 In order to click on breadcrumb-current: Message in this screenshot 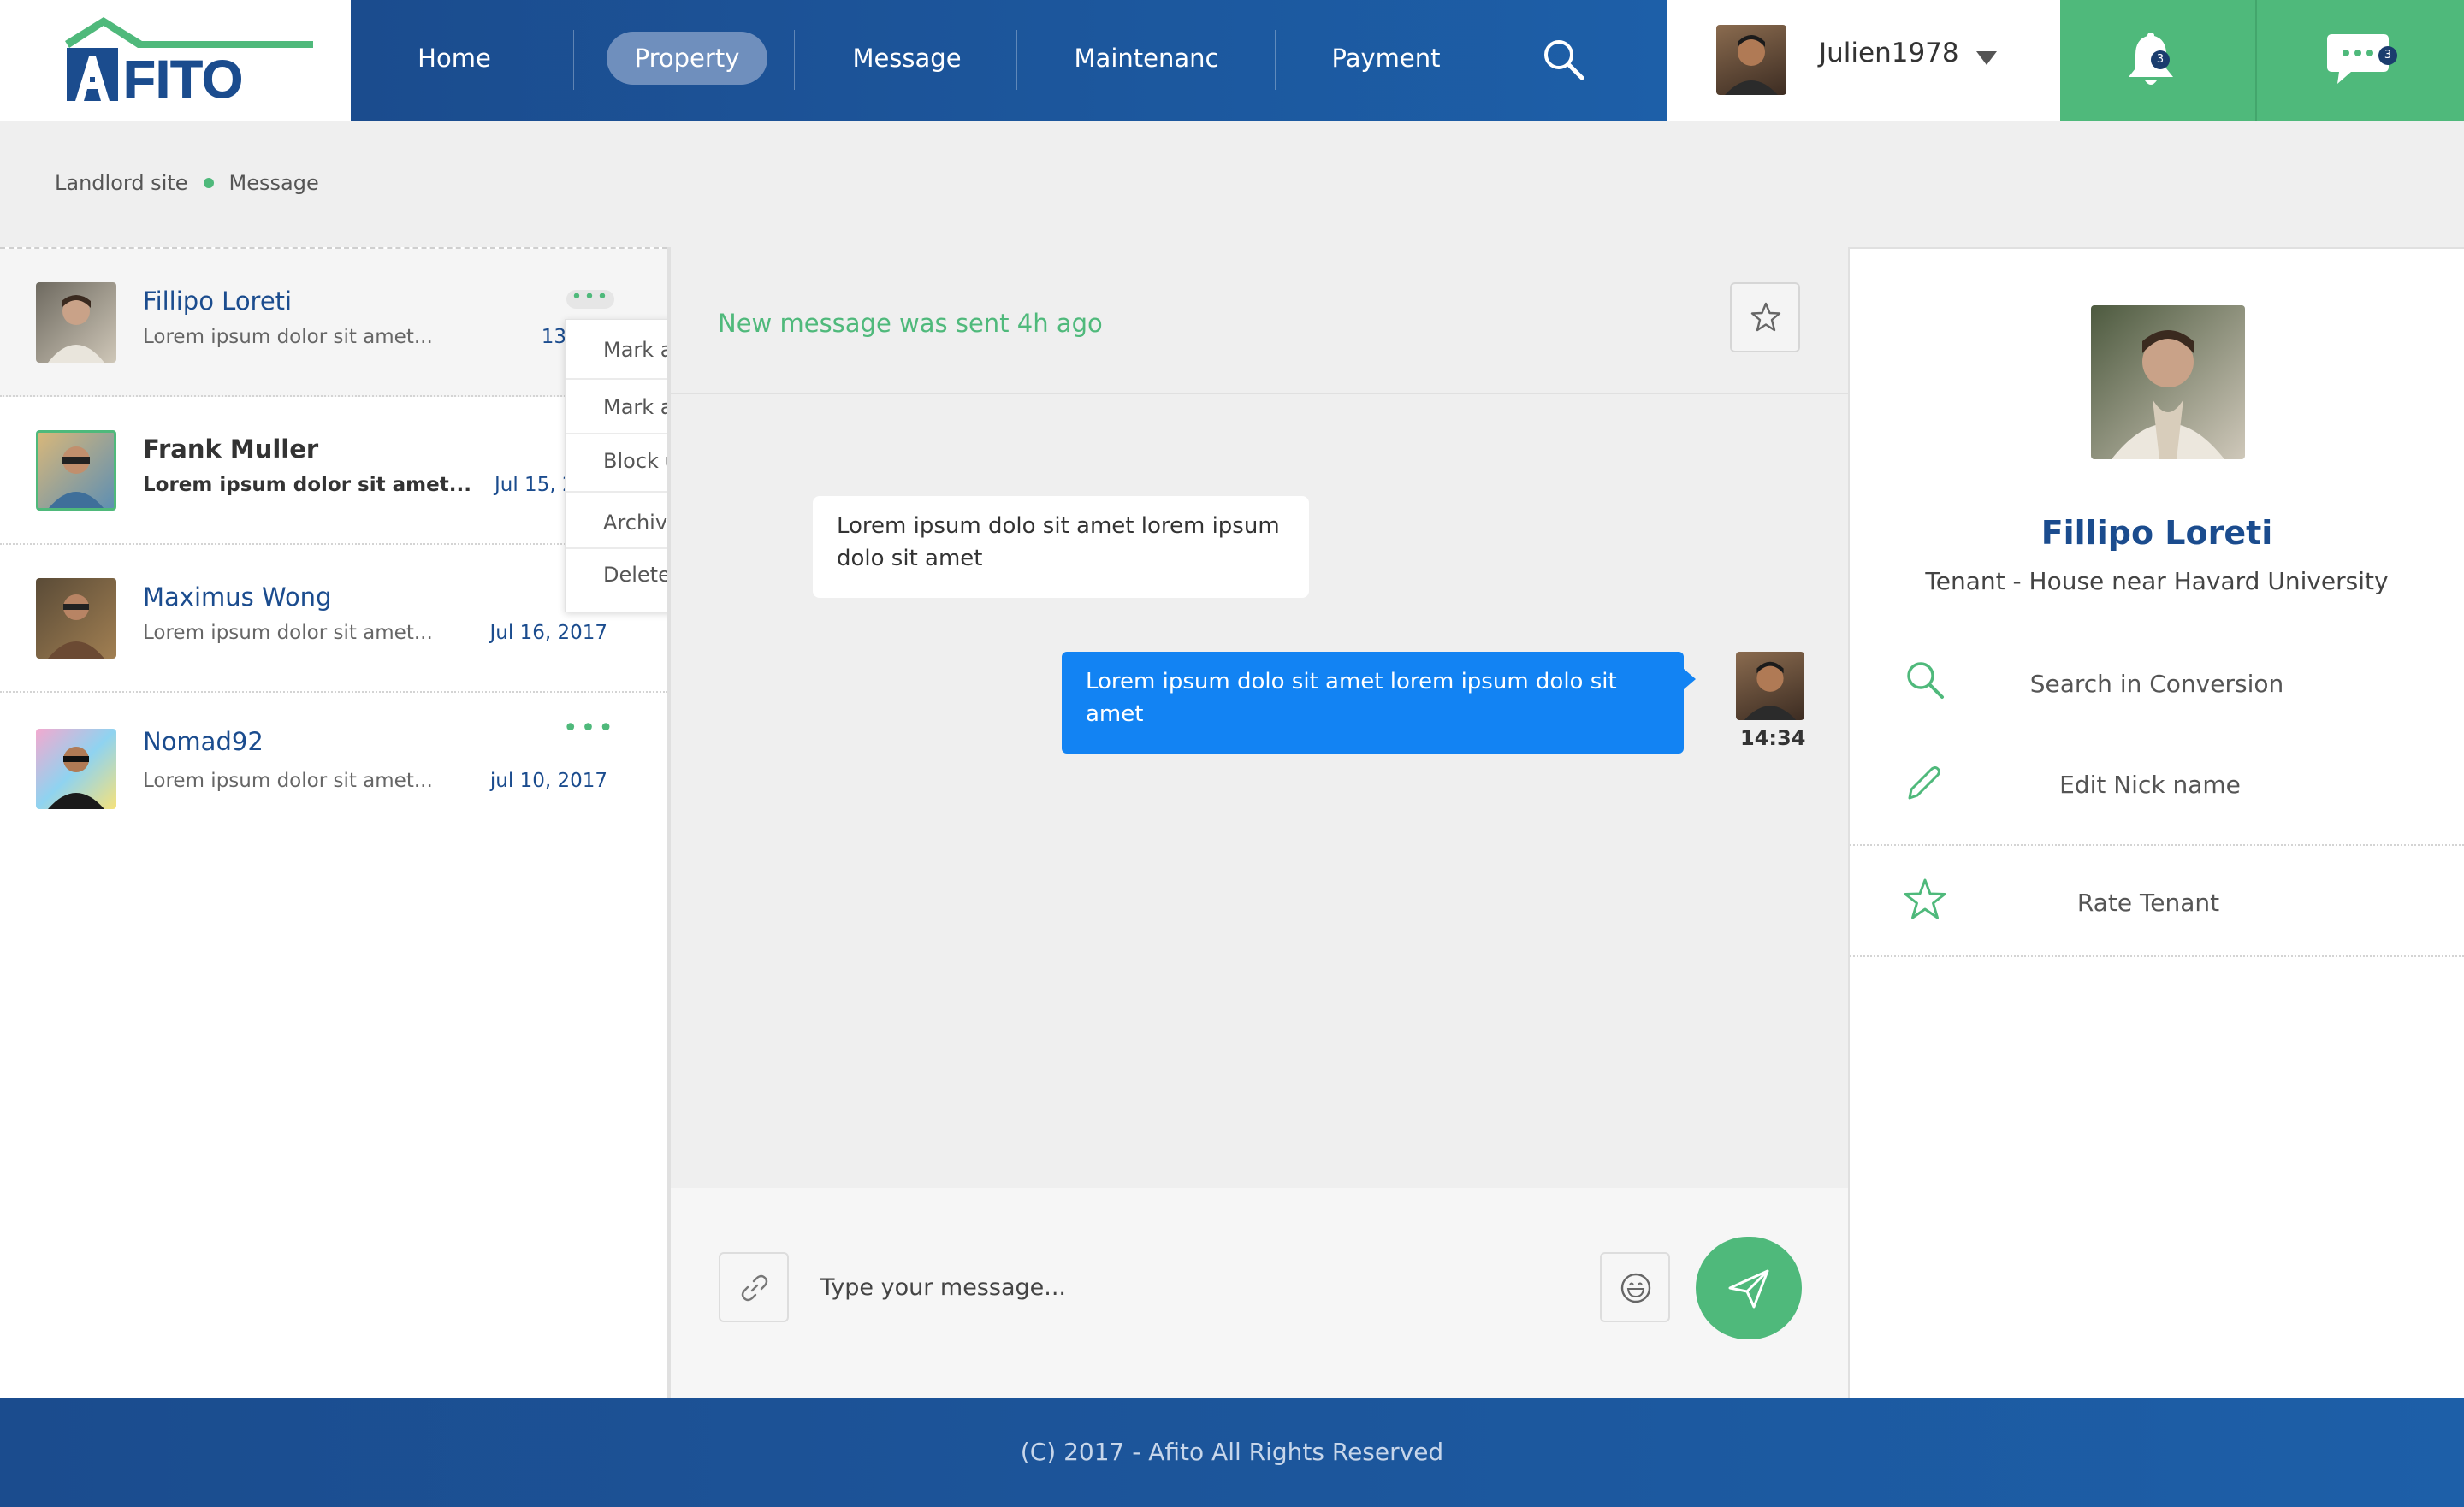, I will do `click(273, 183)`.